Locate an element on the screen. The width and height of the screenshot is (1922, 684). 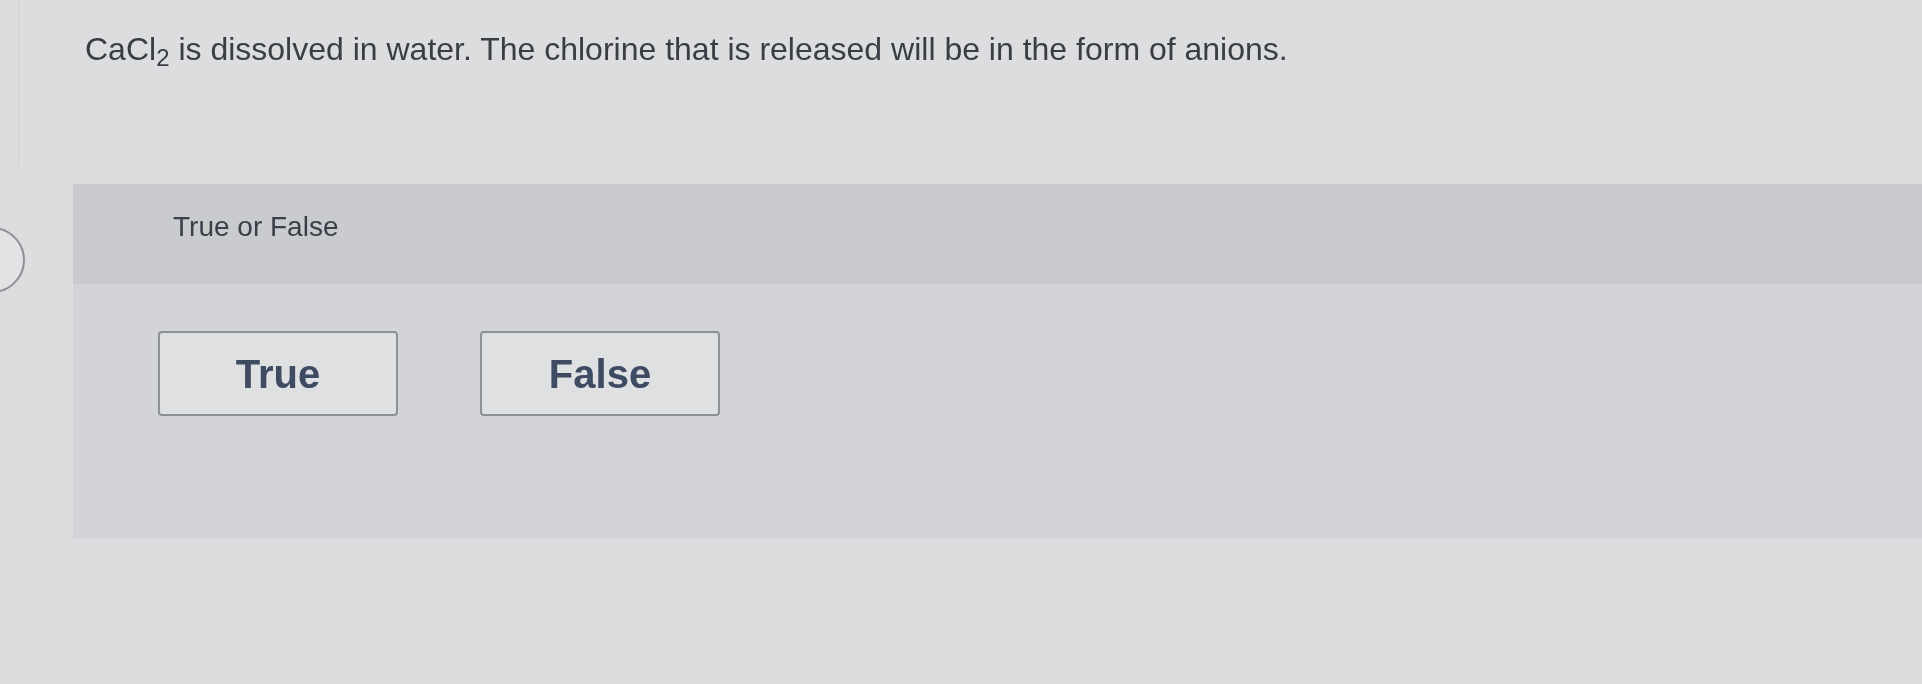
question-text: CaCl$_{2}$ is dissolved in water. The chlorine that is released will be in the form of anions. is located at coordinates (686, 49).